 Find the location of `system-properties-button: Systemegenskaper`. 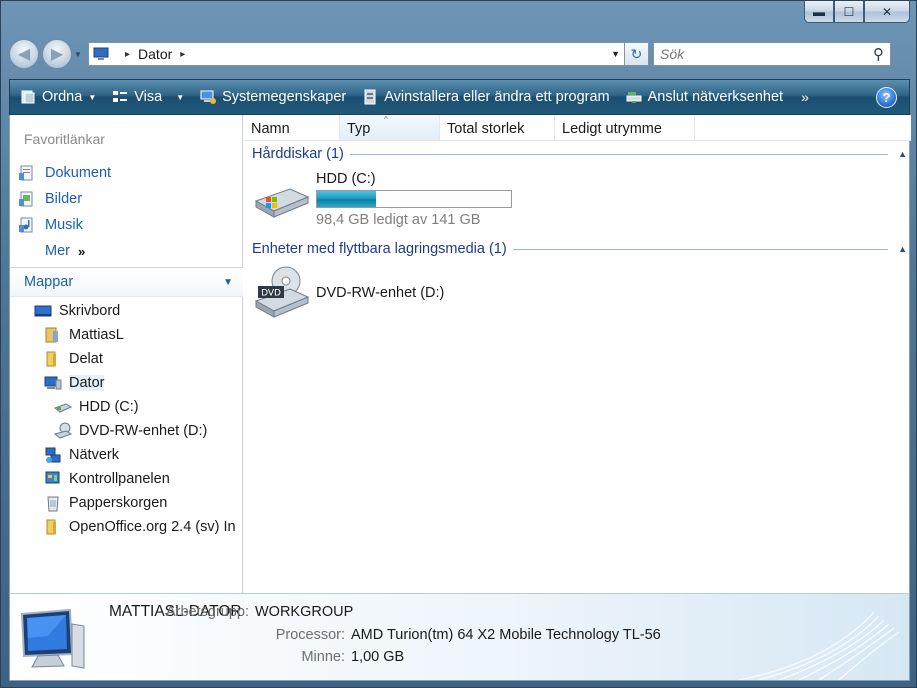

system-properties-button: Systemegenskaper is located at coordinates (273, 97).